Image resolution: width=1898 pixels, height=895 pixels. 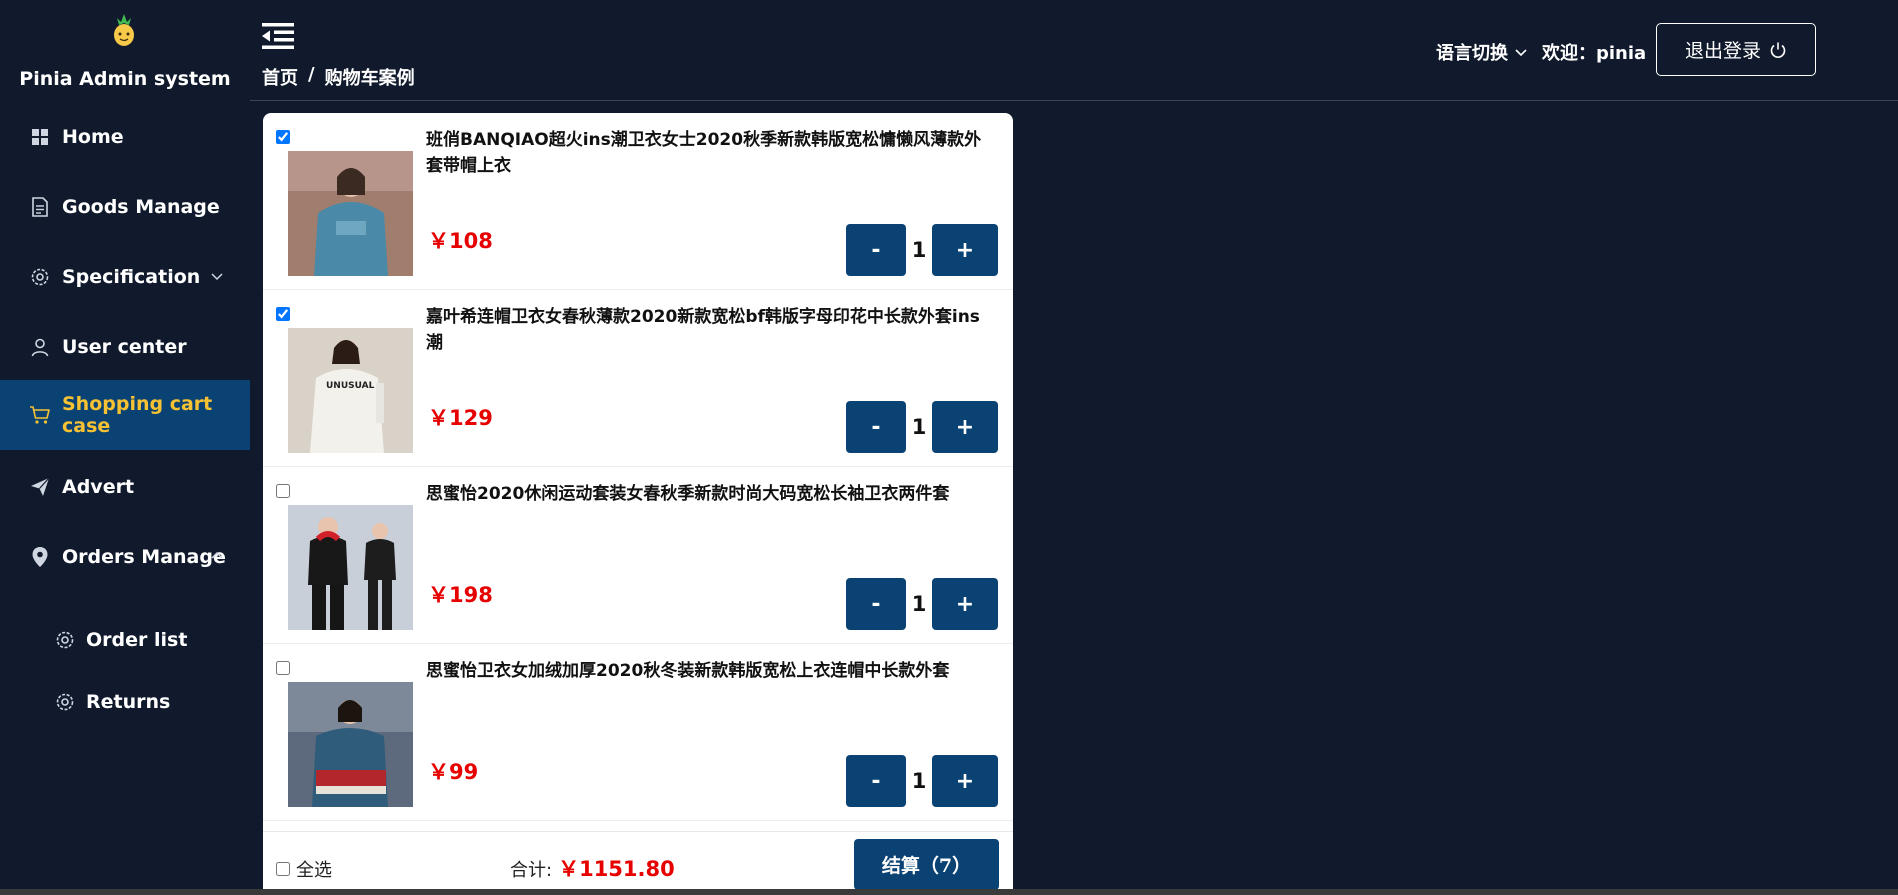 I want to click on sidebar-item-advert: Advert, so click(x=125, y=487).